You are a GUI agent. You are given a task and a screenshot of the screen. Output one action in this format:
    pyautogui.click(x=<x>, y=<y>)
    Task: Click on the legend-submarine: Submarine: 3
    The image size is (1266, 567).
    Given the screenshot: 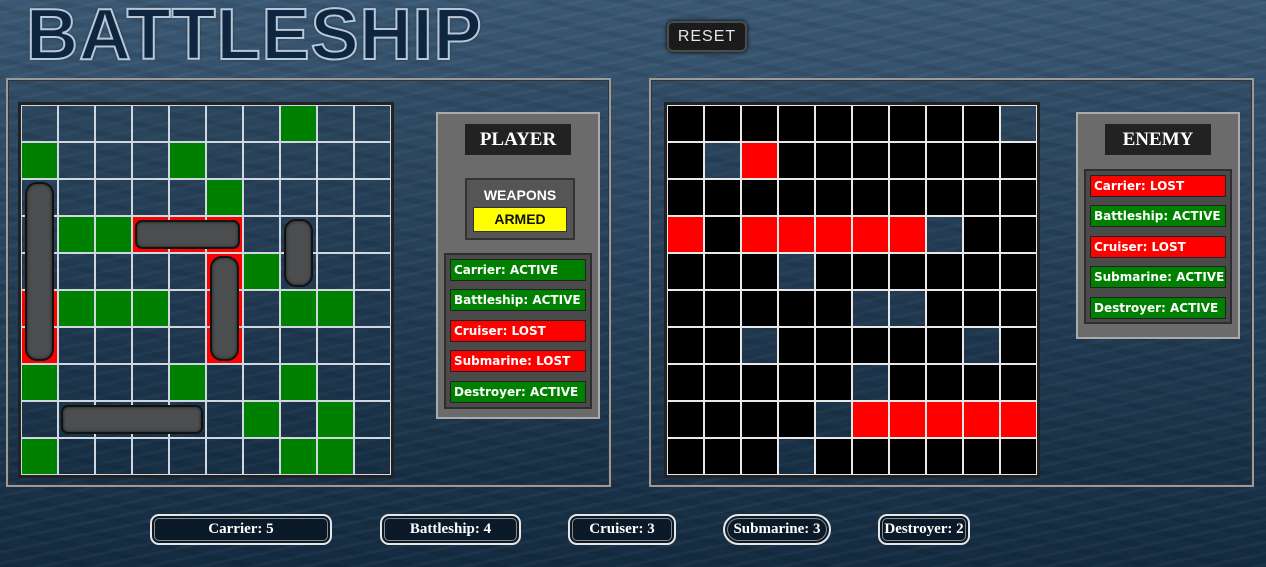 What is the action you would take?
    pyautogui.click(x=777, y=529)
    